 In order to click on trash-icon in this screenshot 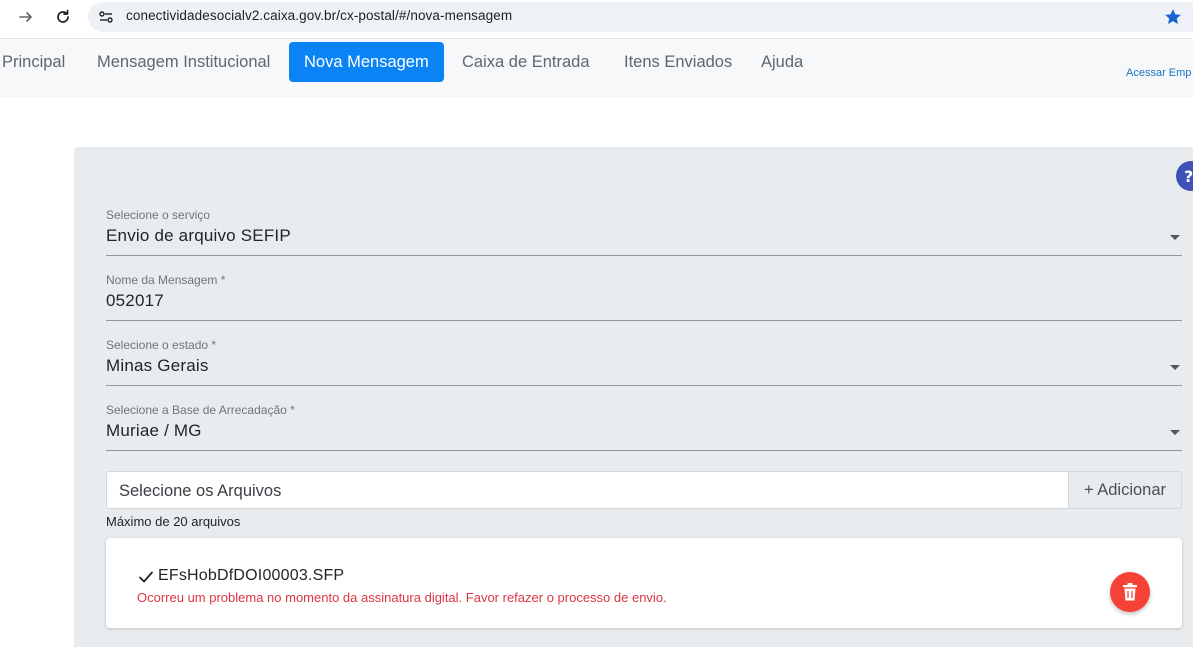, I will do `click(1130, 592)`.